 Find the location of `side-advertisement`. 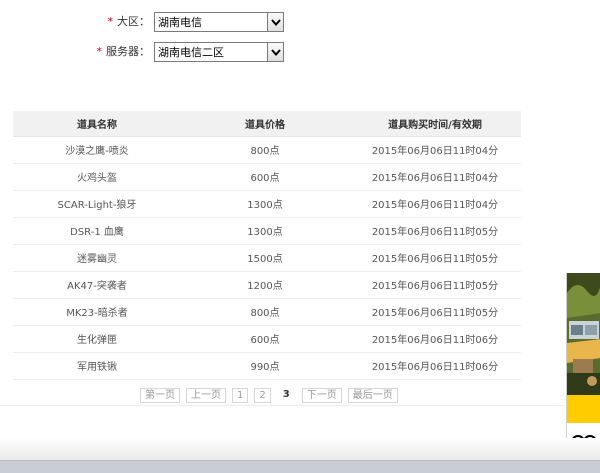

side-advertisement is located at coordinates (583, 366).